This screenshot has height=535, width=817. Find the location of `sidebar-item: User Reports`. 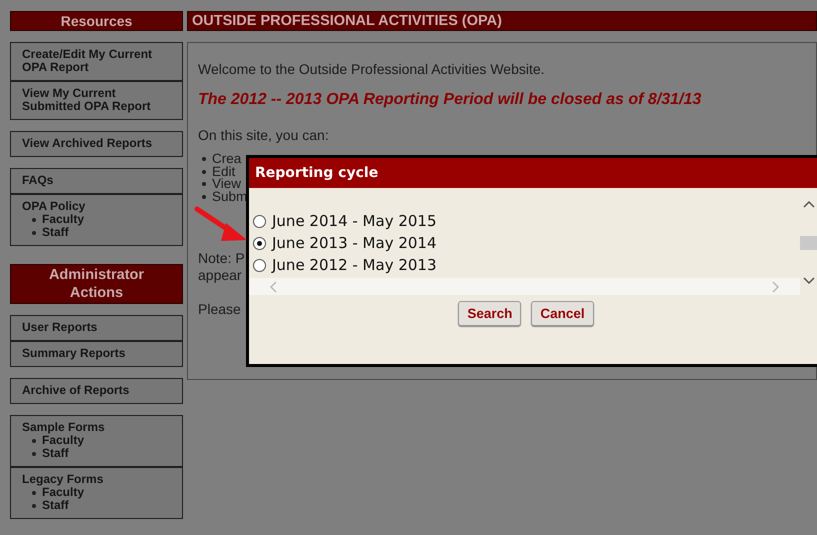

sidebar-item: User Reports is located at coordinates (96, 328).